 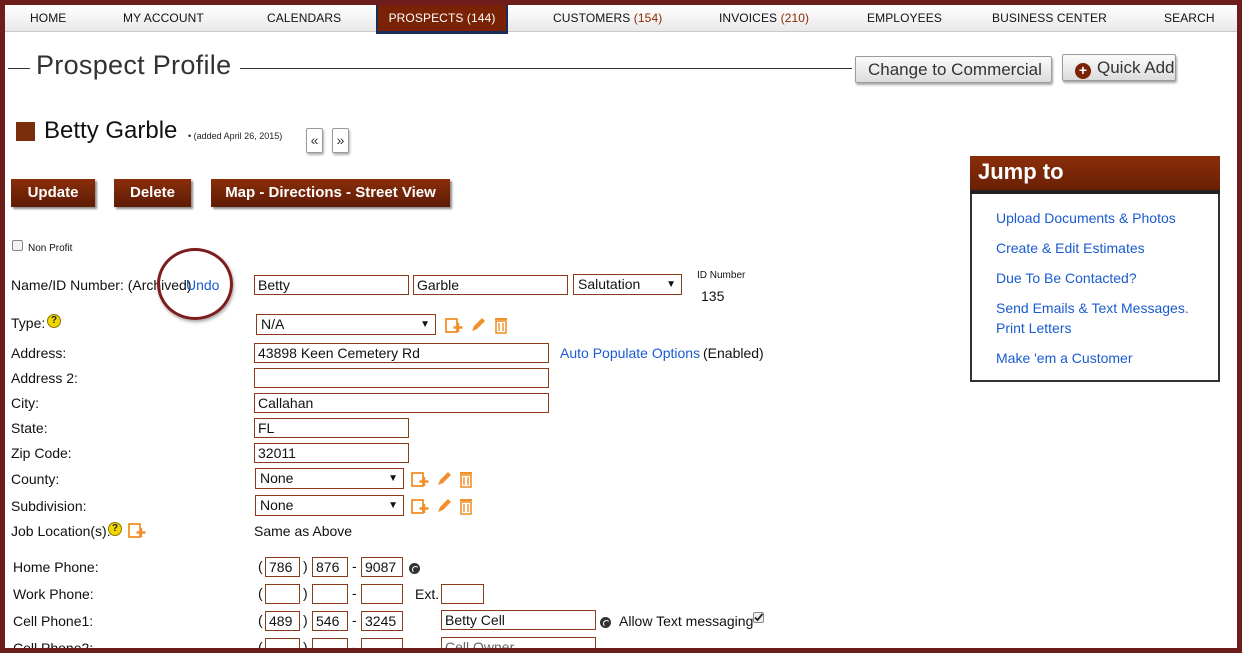 I want to click on nav-customers: CUSTOMERS (154), so click(x=607, y=18).